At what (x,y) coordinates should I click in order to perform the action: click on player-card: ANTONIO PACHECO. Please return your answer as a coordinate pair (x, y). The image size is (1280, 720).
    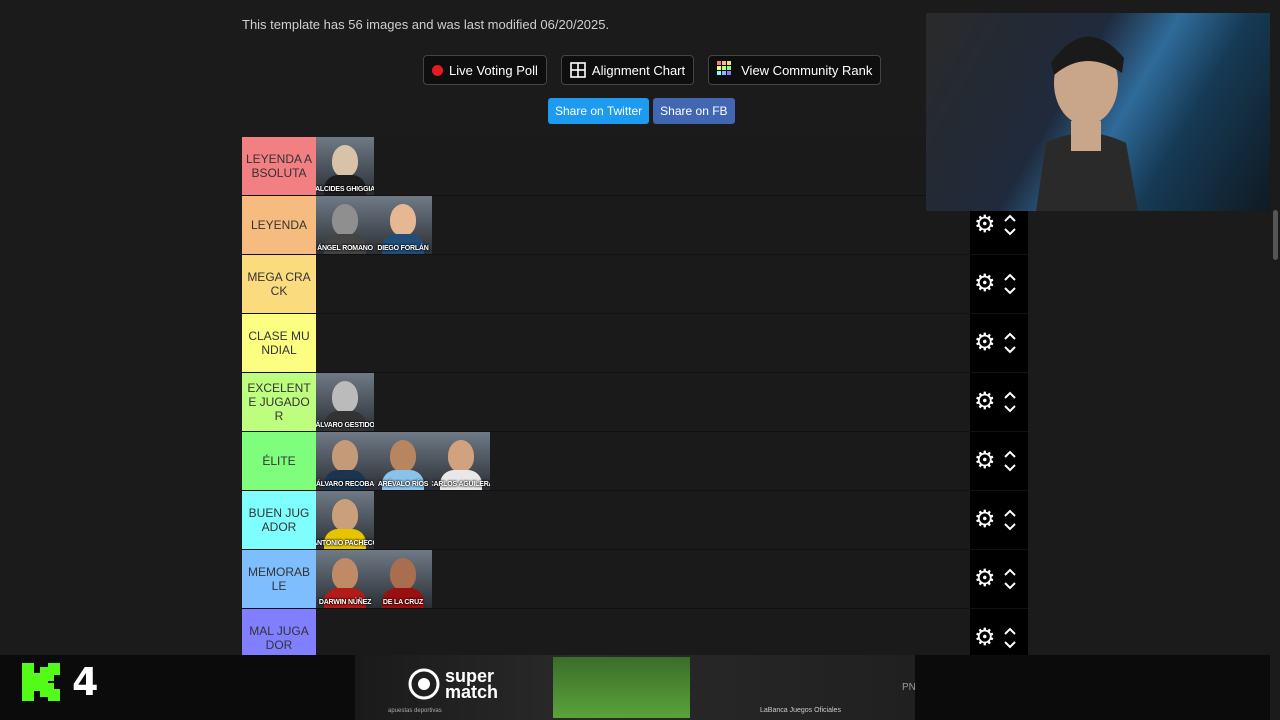
    Looking at the image, I should click on (345, 520).